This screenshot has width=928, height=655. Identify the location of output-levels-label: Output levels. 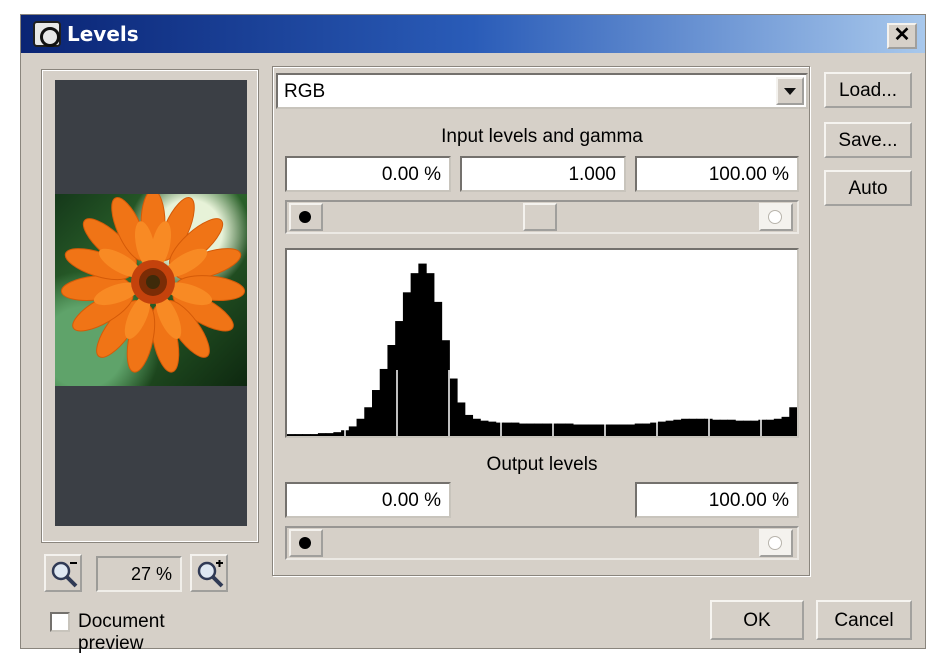
(542, 464).